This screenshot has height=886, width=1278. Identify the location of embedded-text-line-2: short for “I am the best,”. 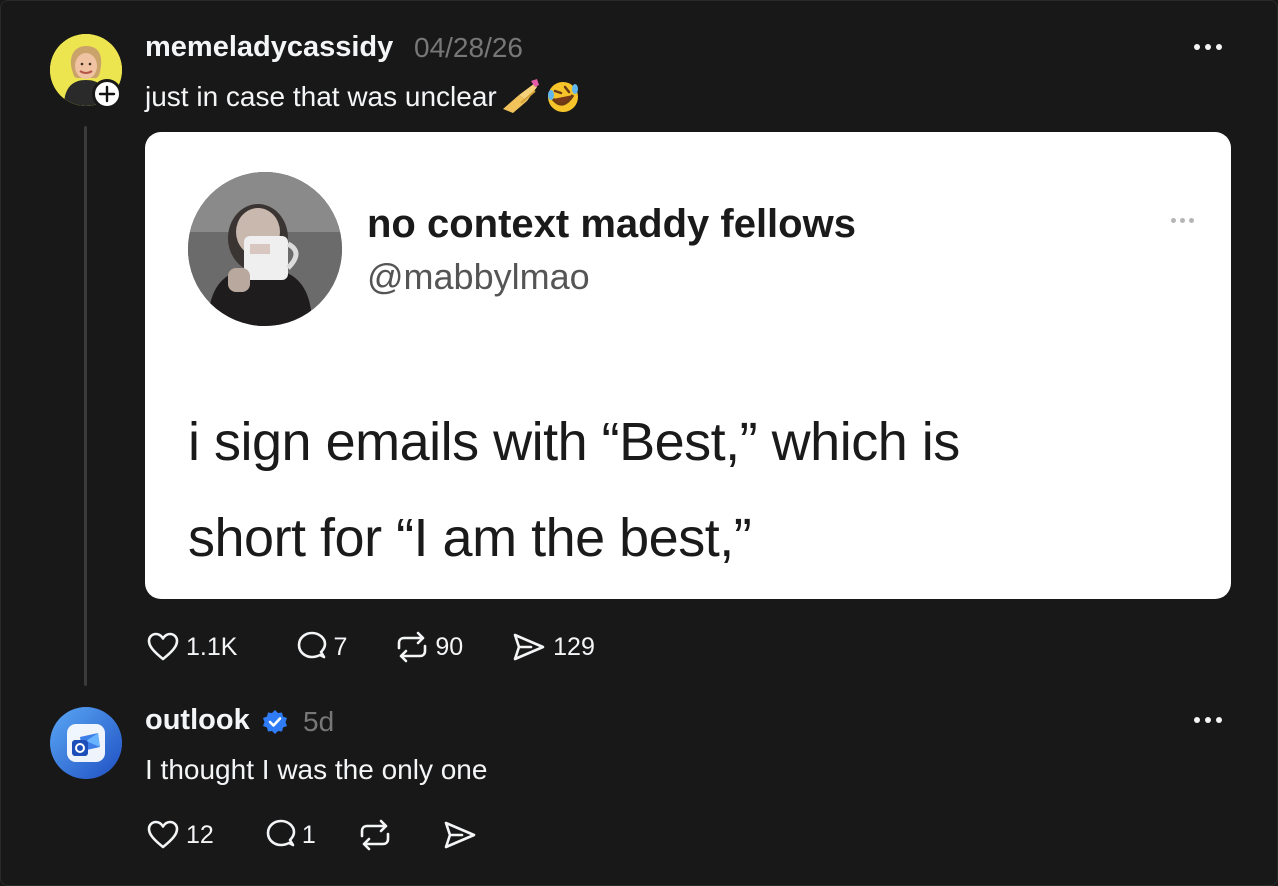
(470, 538).